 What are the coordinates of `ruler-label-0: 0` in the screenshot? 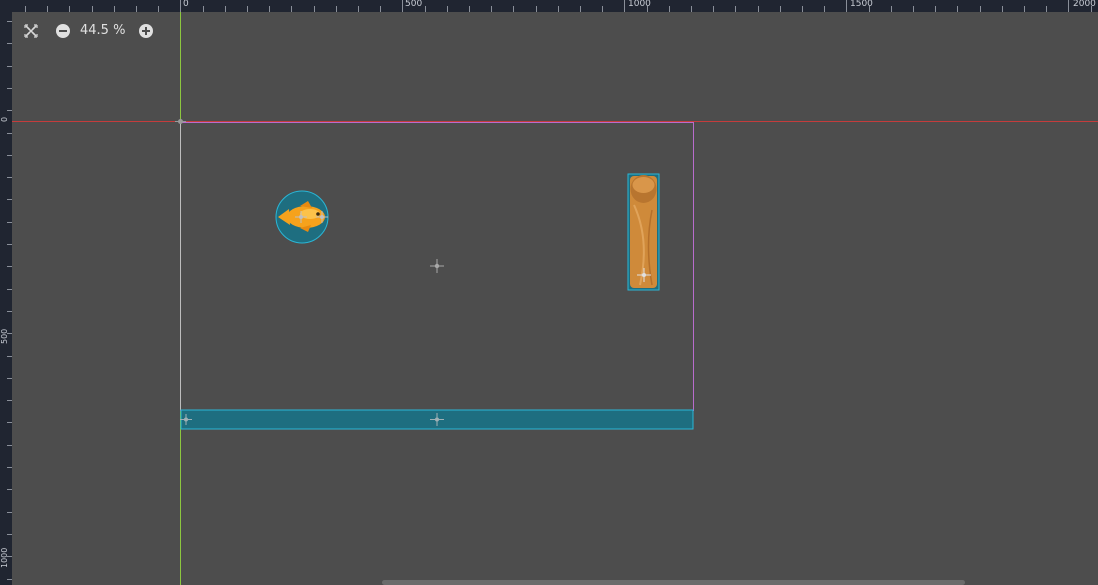 It's located at (186, 4).